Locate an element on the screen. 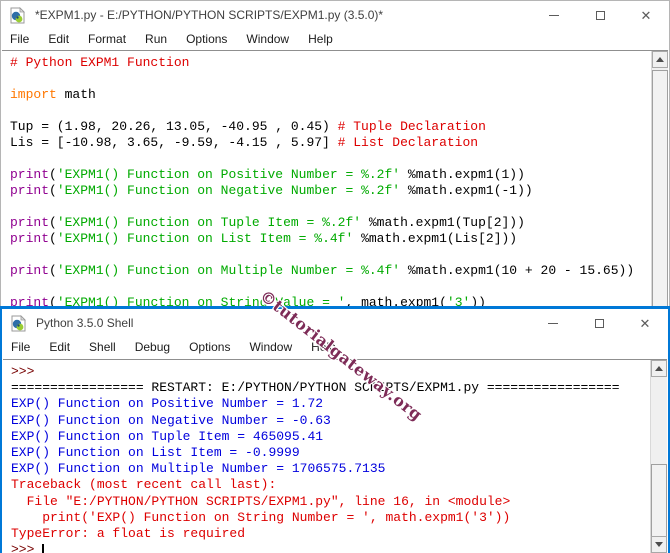  editor-menubar: File Edit Format Run Options Window Help is located at coordinates (335, 39).